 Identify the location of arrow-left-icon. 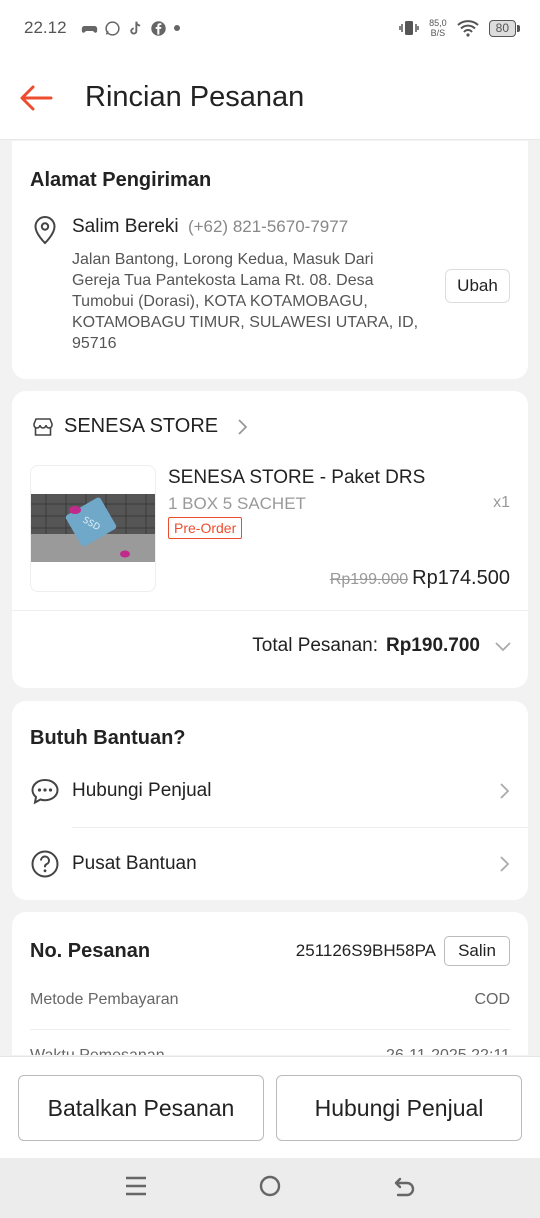
(36, 97).